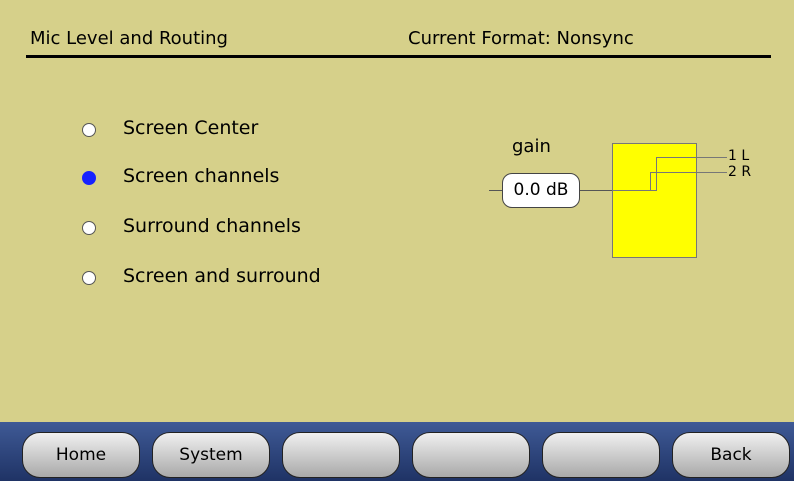 The width and height of the screenshot is (794, 481). Describe the element at coordinates (654, 200) in the screenshot. I see `routing-matrix-box` at that location.